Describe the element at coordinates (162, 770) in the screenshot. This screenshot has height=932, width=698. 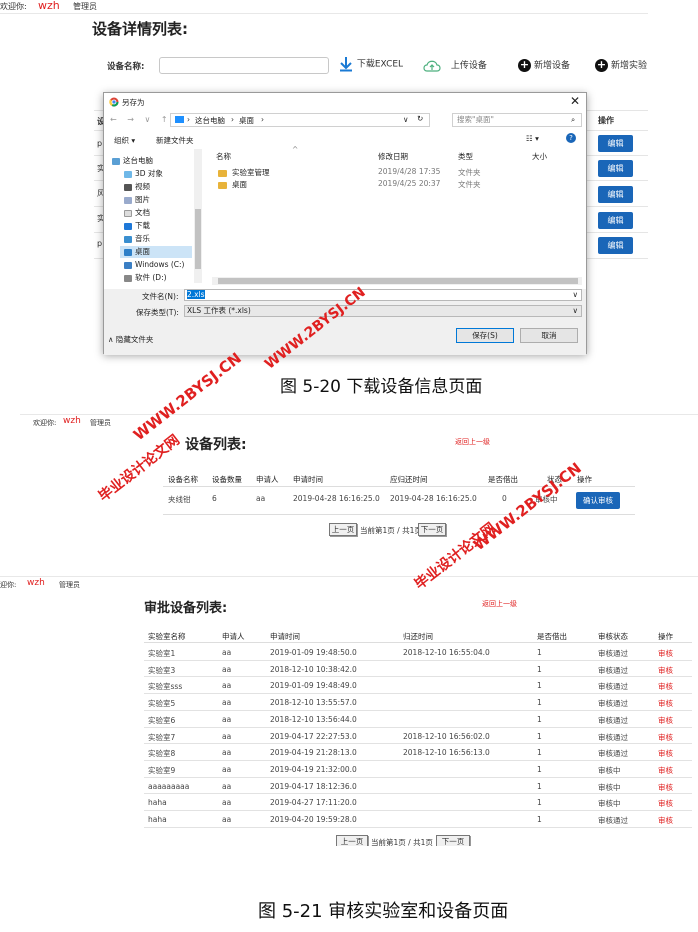
I see `table-cell: 实验室9` at that location.